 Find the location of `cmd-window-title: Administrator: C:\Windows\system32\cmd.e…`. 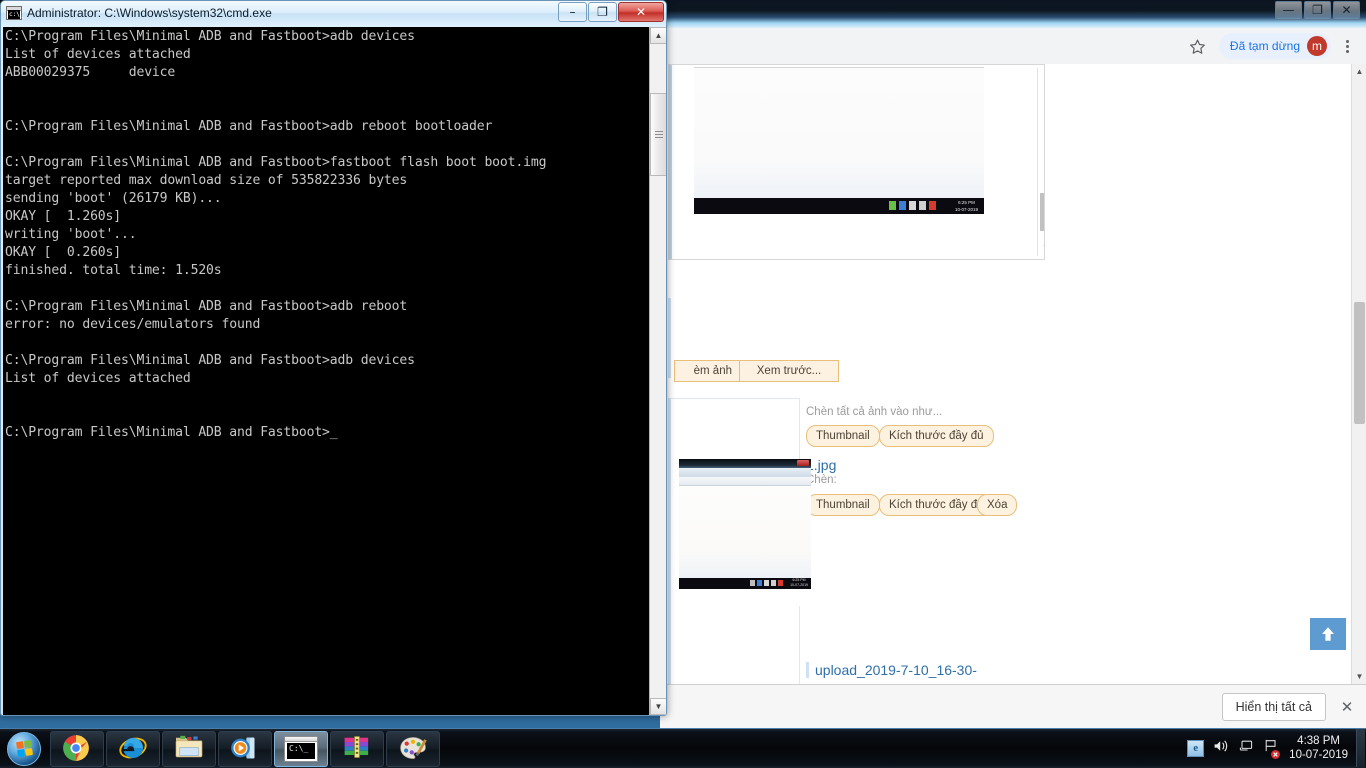

cmd-window-title: Administrator: C:\Windows\system32\cmd.e… is located at coordinates (149, 13).